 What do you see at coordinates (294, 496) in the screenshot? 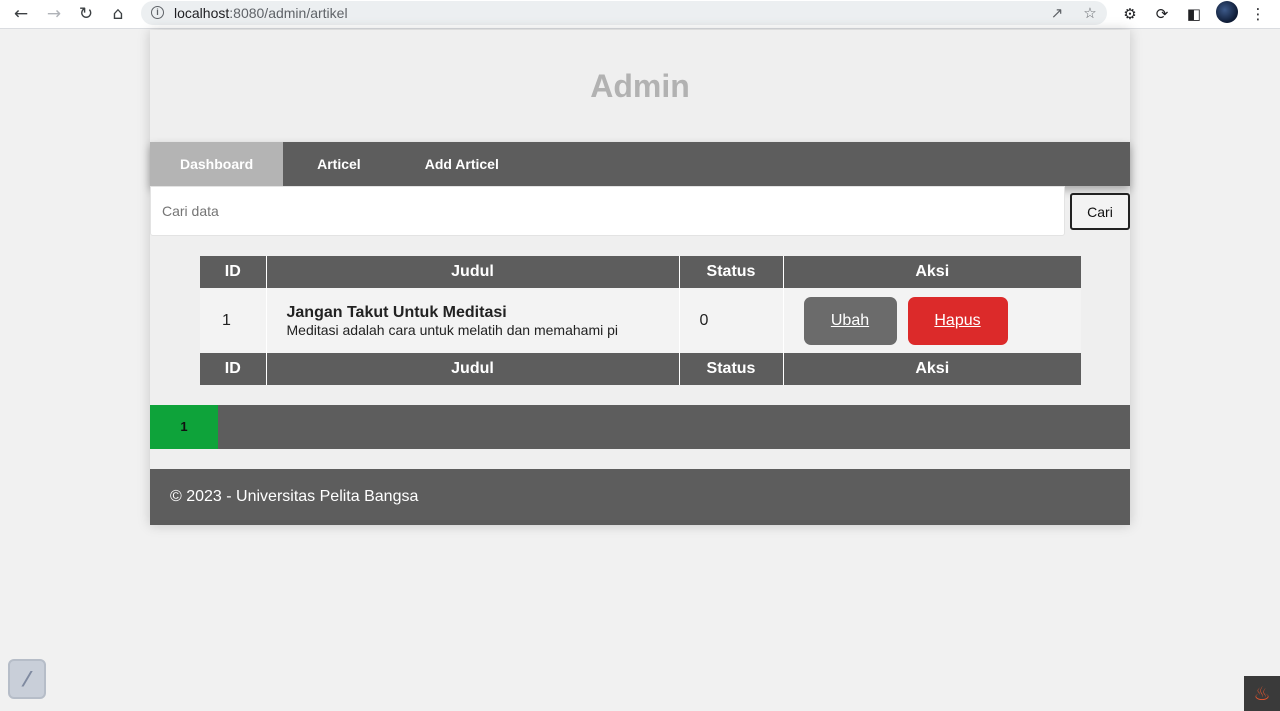
I see `footer-text: © 2023 - Universitas Pelita Bangsa` at bounding box center [294, 496].